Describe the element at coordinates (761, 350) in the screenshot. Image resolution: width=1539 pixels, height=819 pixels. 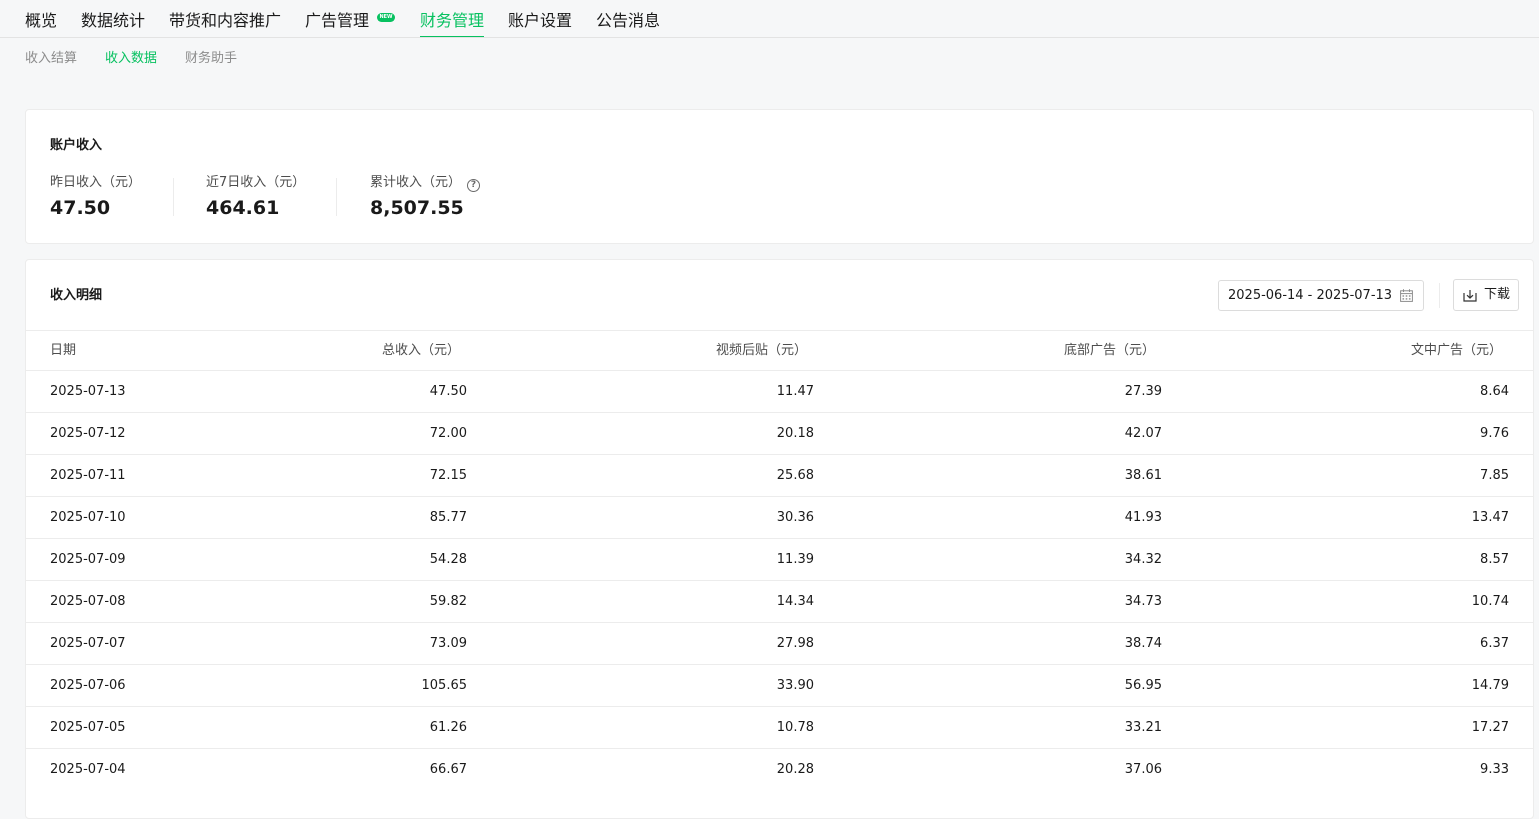
I see `column-header-video-post: 视频后贴（元）` at that location.